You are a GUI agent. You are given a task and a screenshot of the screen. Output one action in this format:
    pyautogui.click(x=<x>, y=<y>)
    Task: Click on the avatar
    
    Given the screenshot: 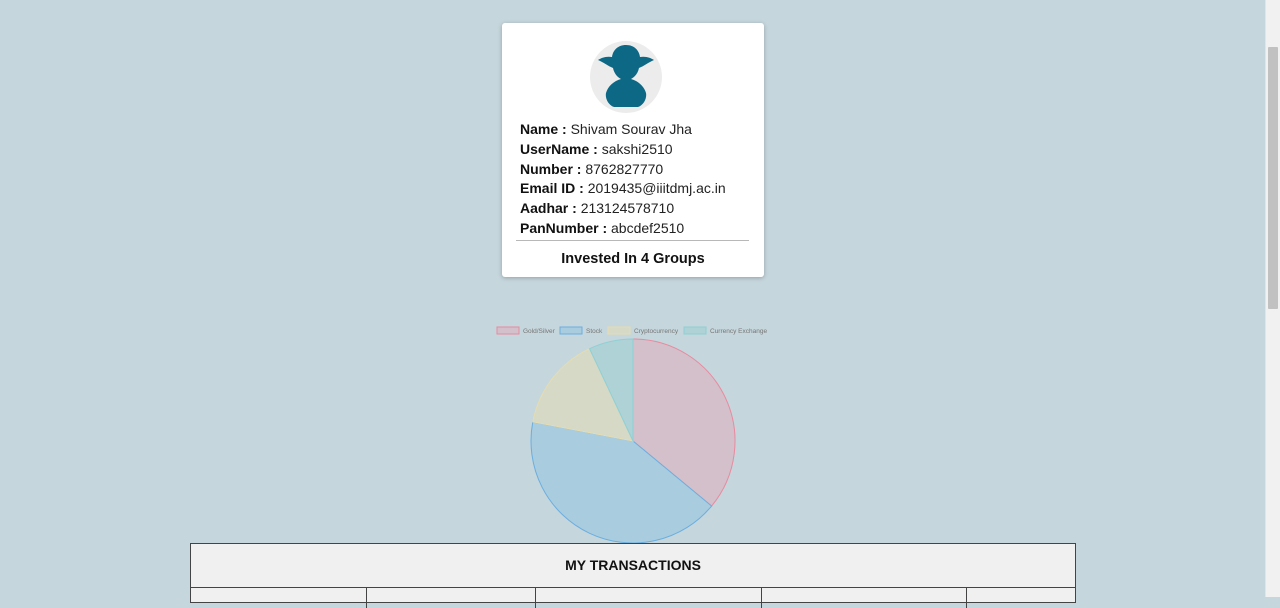 What is the action you would take?
    pyautogui.click(x=626, y=77)
    